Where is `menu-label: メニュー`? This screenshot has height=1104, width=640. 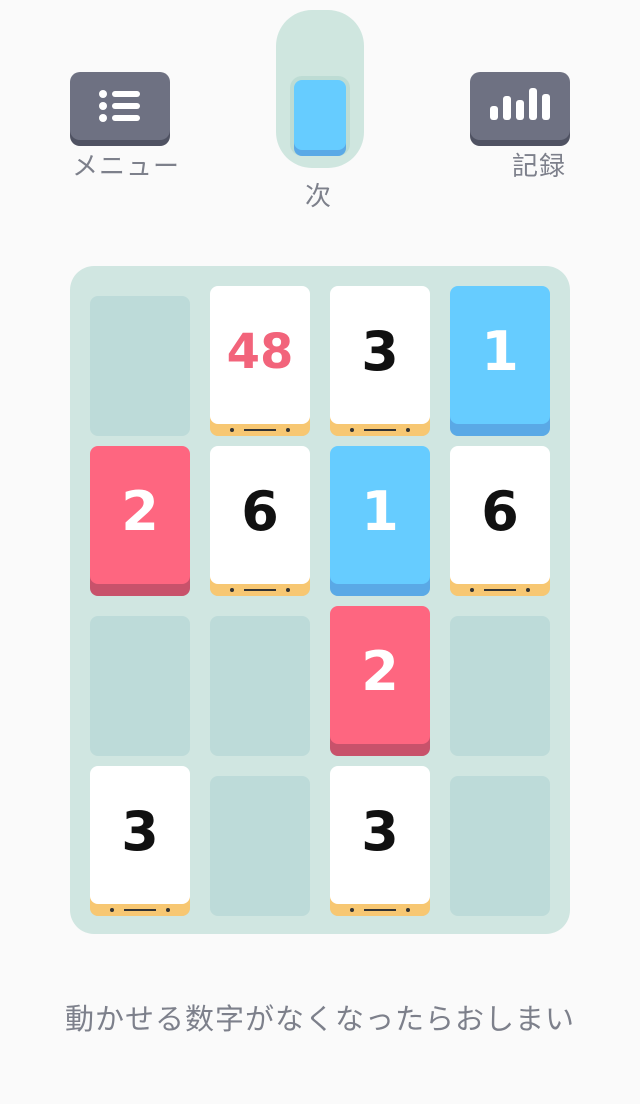
menu-label: メニュー is located at coordinates (126, 167).